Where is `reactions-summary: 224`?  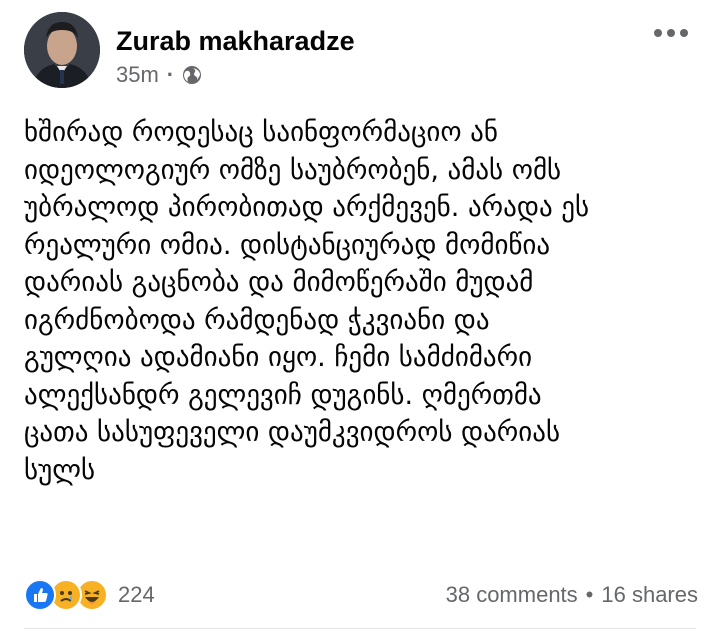
reactions-summary: 224 is located at coordinates (89, 595).